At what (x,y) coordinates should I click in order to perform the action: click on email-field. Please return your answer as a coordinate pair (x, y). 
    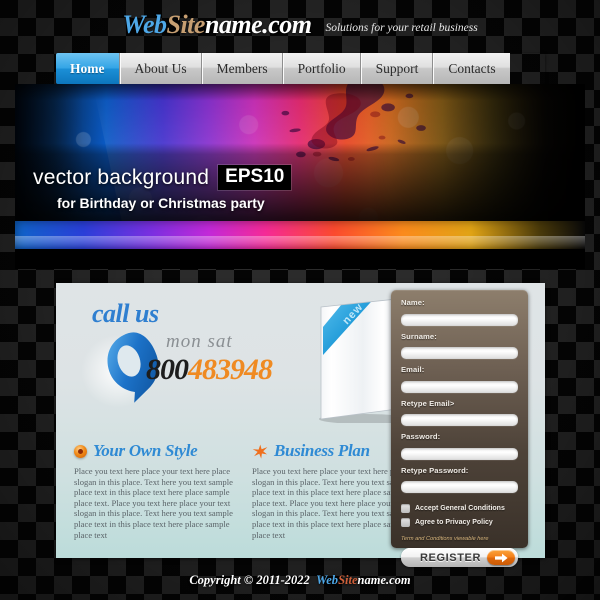
    Looking at the image, I should click on (459, 386).